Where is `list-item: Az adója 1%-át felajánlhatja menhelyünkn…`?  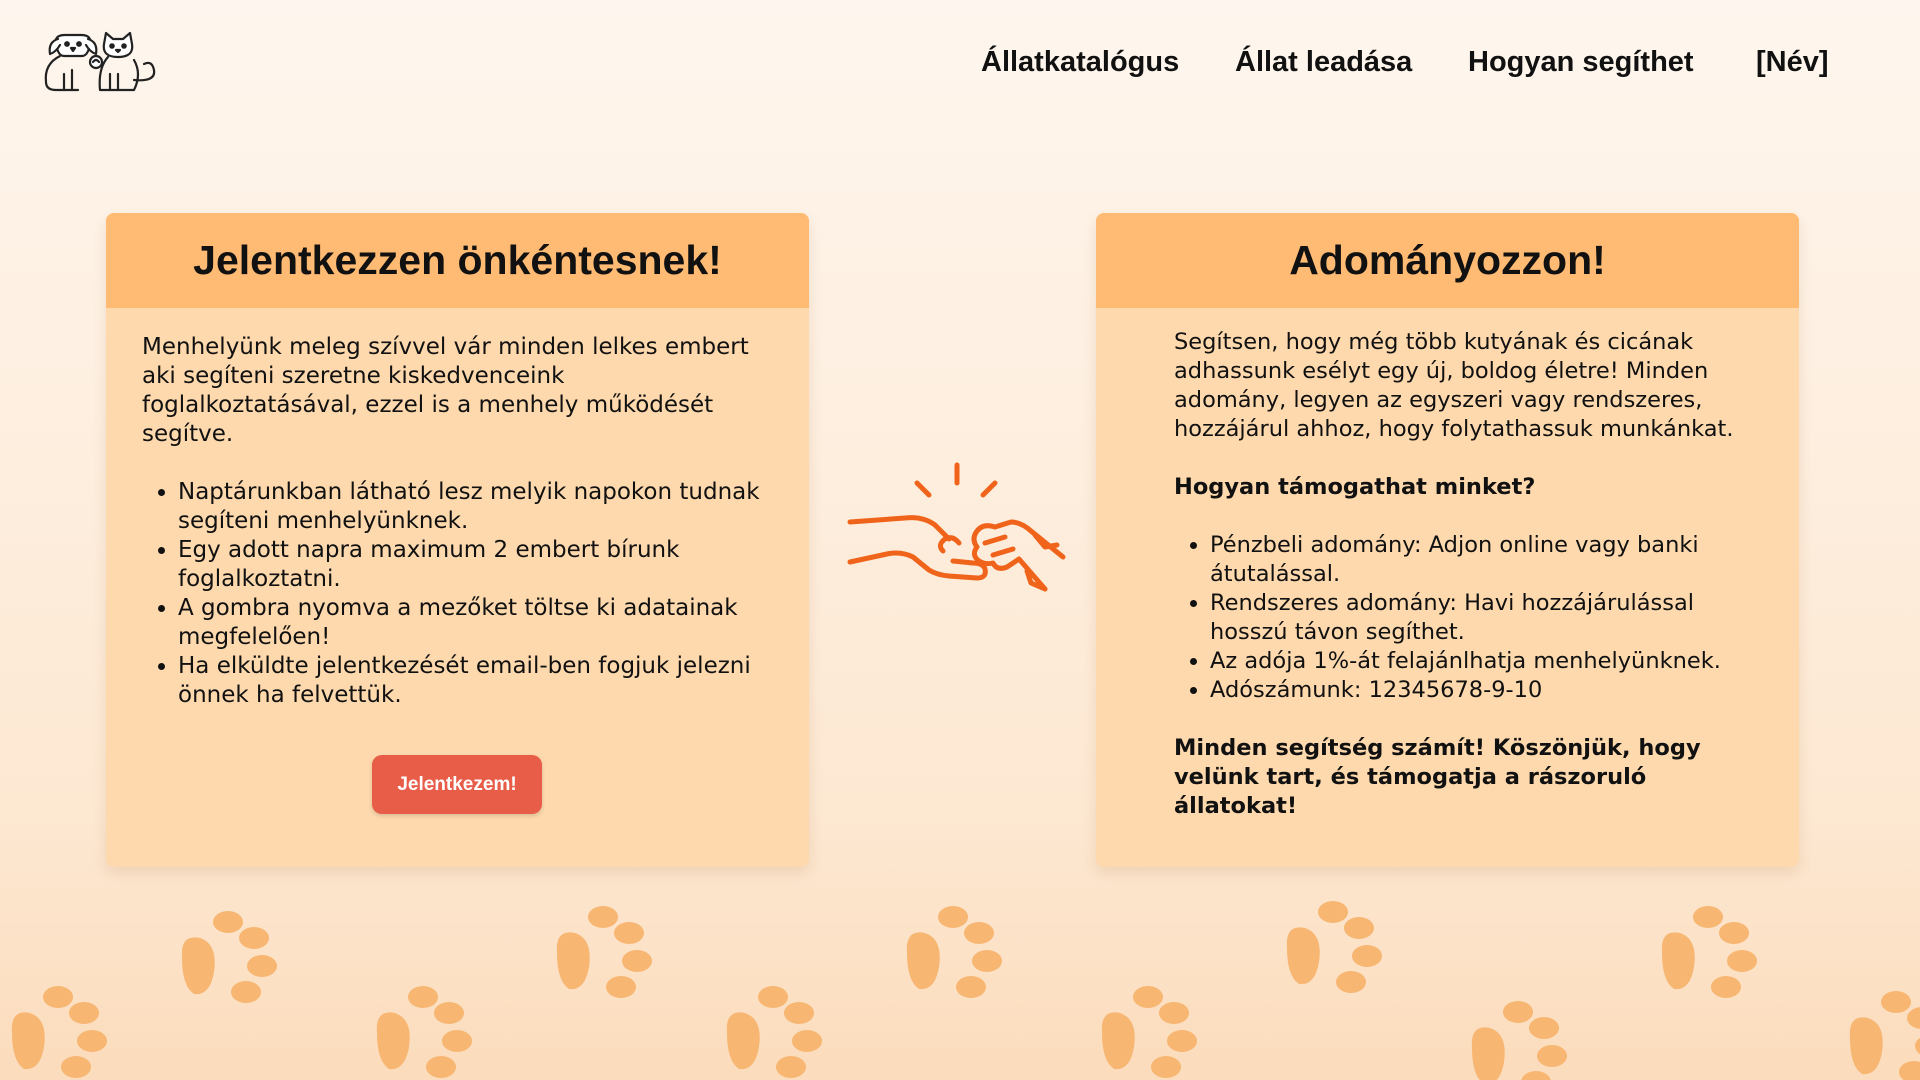
list-item: Az adója 1%-át felajánlhatja menhelyünkn… is located at coordinates (1479, 661).